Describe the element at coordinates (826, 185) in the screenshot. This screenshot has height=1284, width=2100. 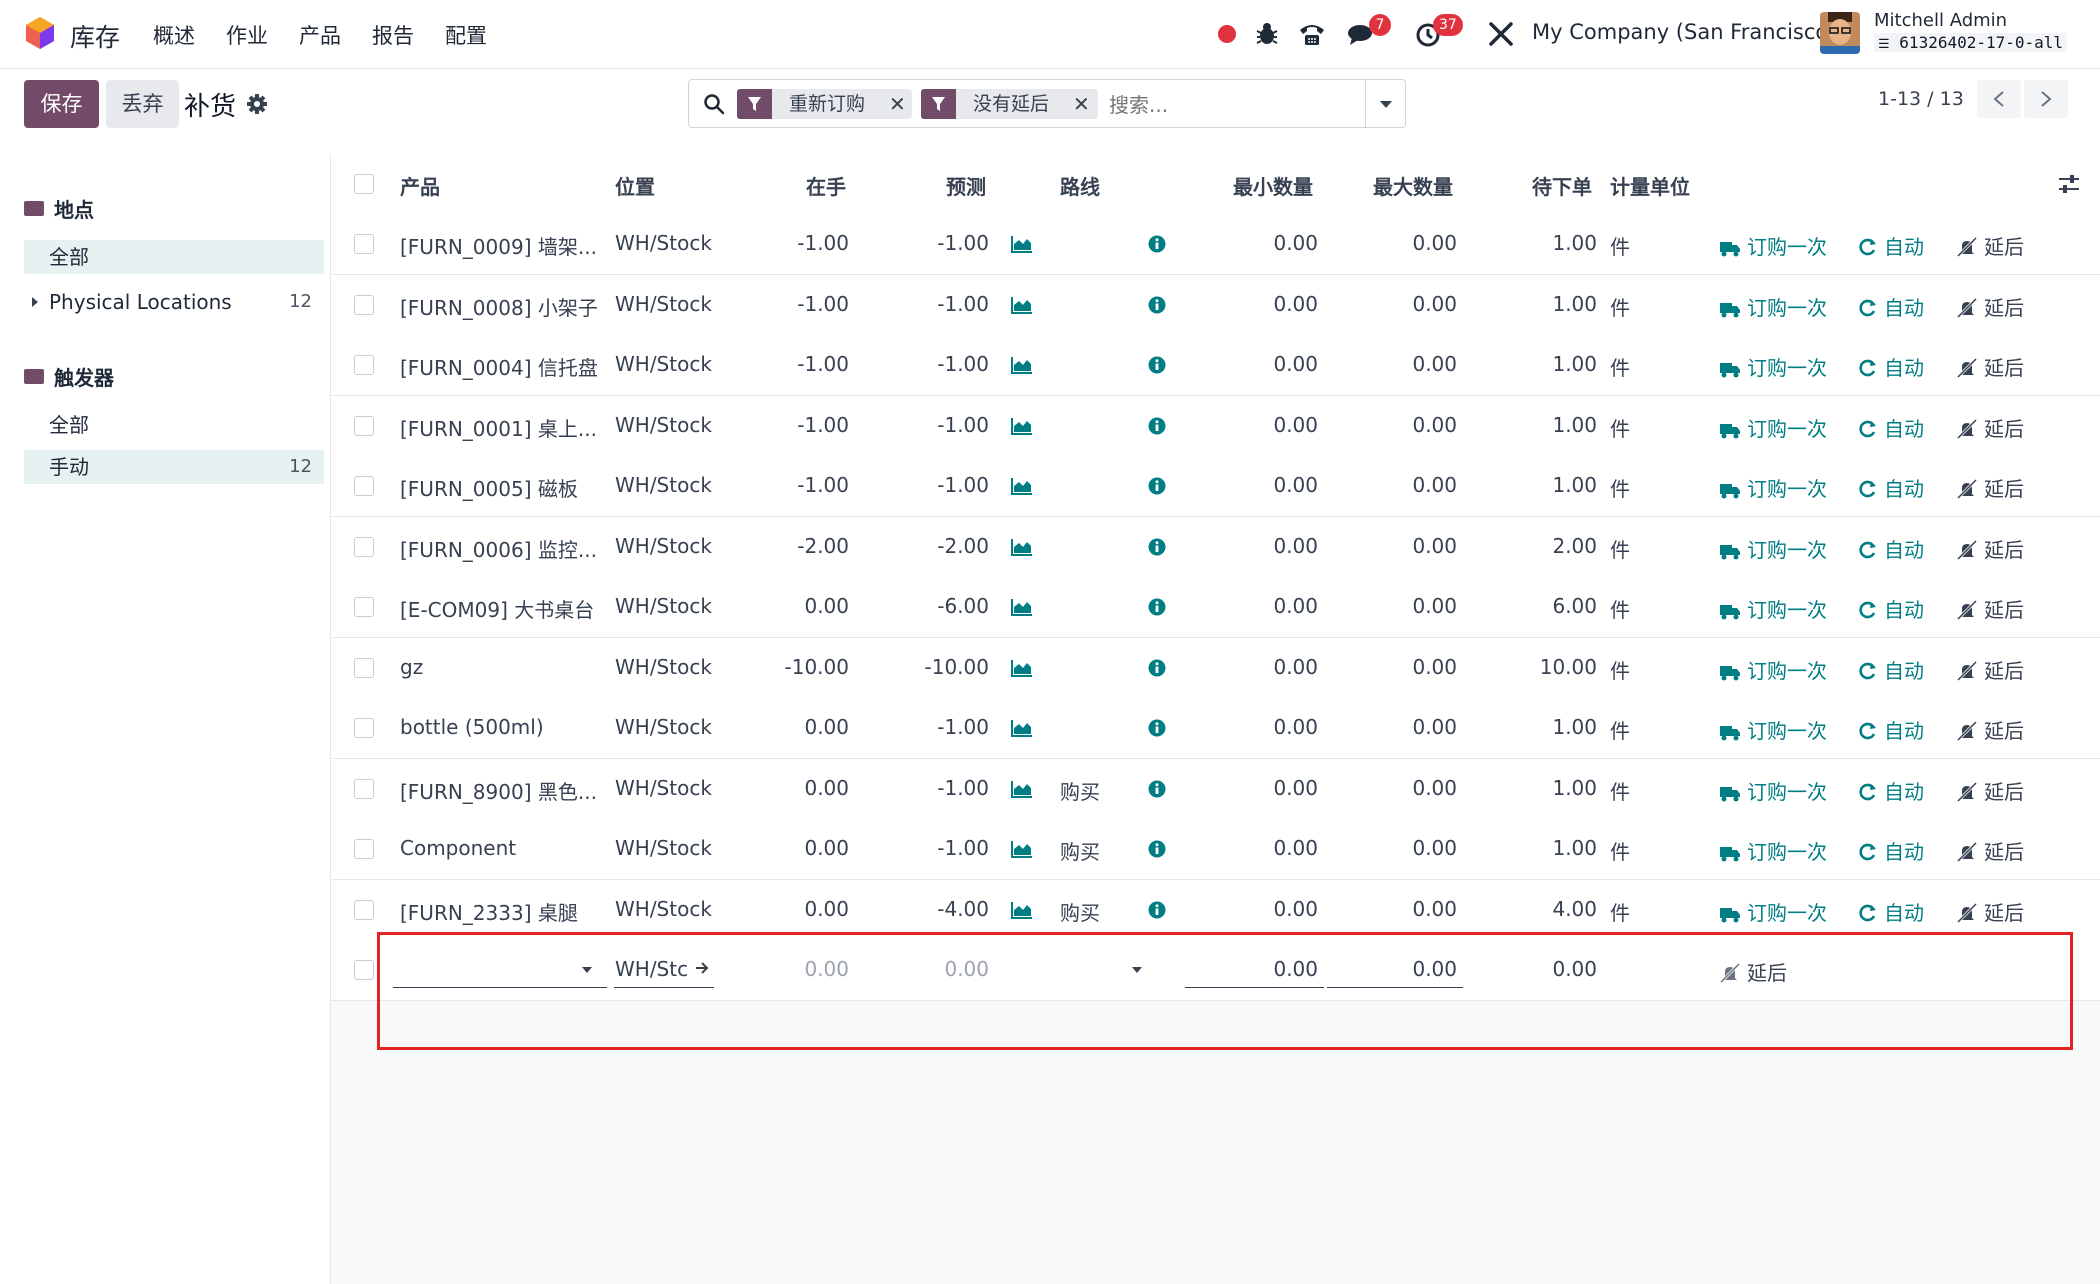
I see `column-header-on-hand: 在手` at that location.